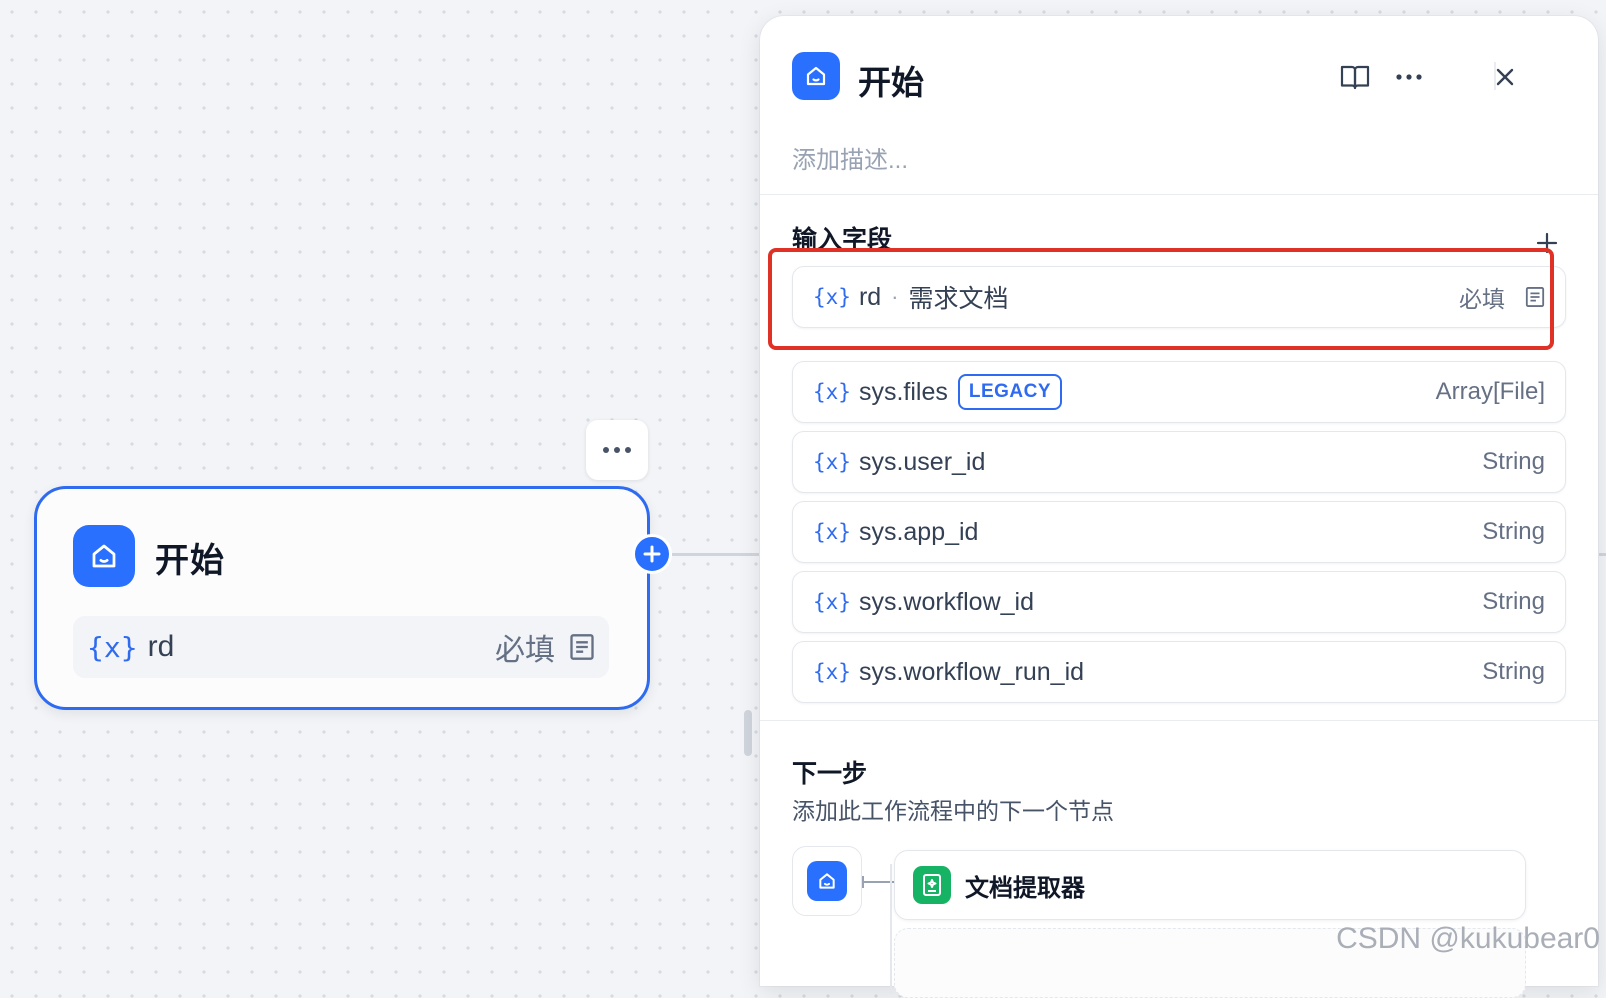 This screenshot has height=998, width=1606. What do you see at coordinates (891, 80) in the screenshot?
I see `panel-title: 开始` at bounding box center [891, 80].